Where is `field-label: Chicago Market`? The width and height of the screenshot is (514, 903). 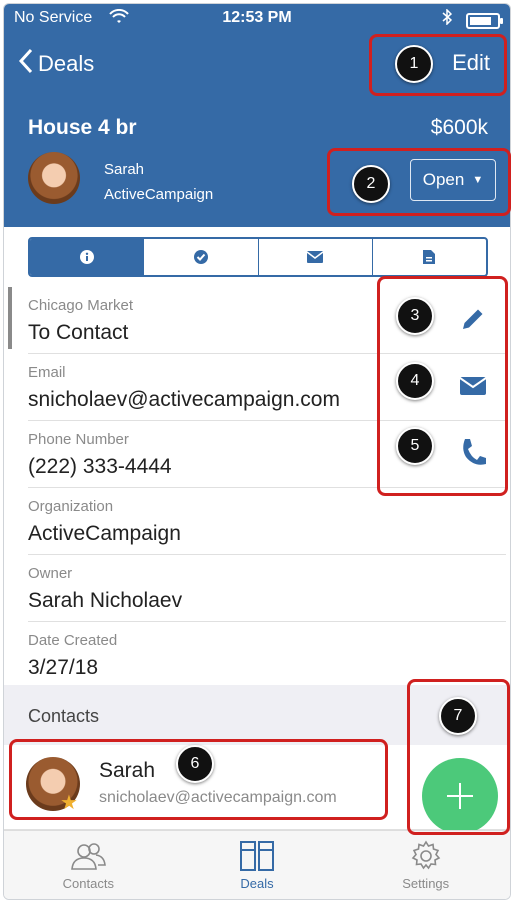
field-label: Chicago Market is located at coordinates (81, 305).